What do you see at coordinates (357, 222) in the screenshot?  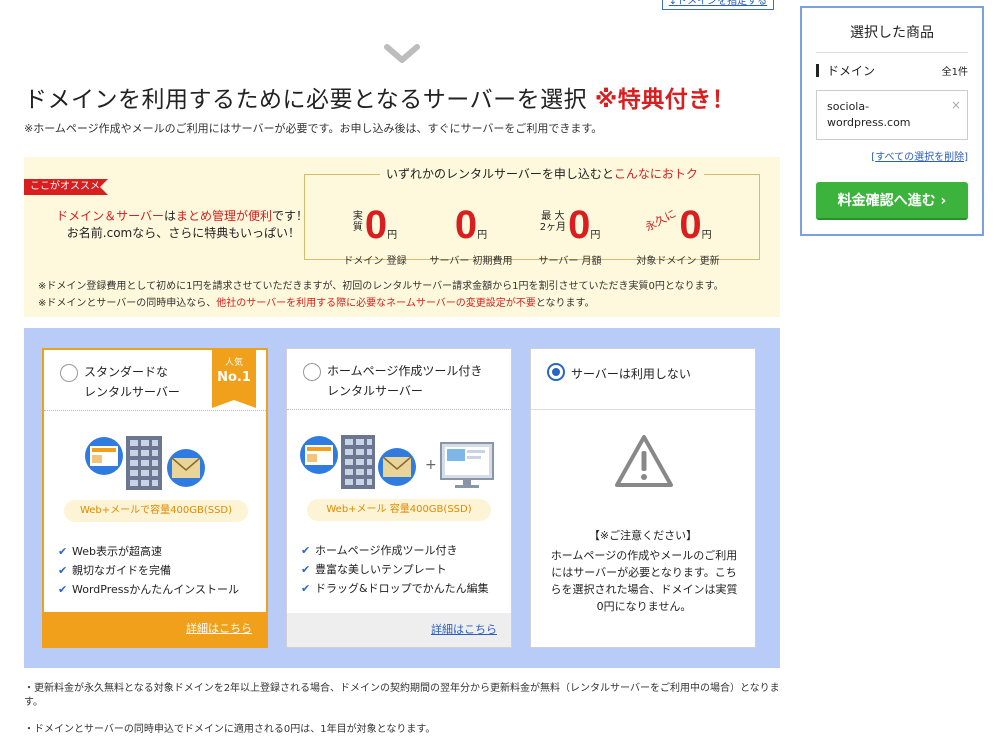 I see `zero-prefix: 実 質` at bounding box center [357, 222].